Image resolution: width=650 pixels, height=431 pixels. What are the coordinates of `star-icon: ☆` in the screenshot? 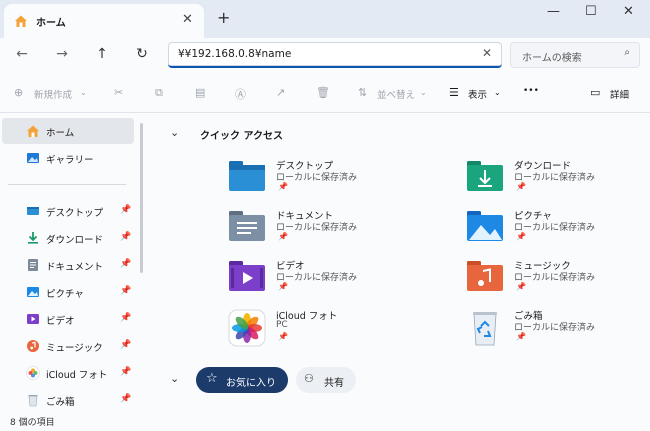 It's located at (212, 378).